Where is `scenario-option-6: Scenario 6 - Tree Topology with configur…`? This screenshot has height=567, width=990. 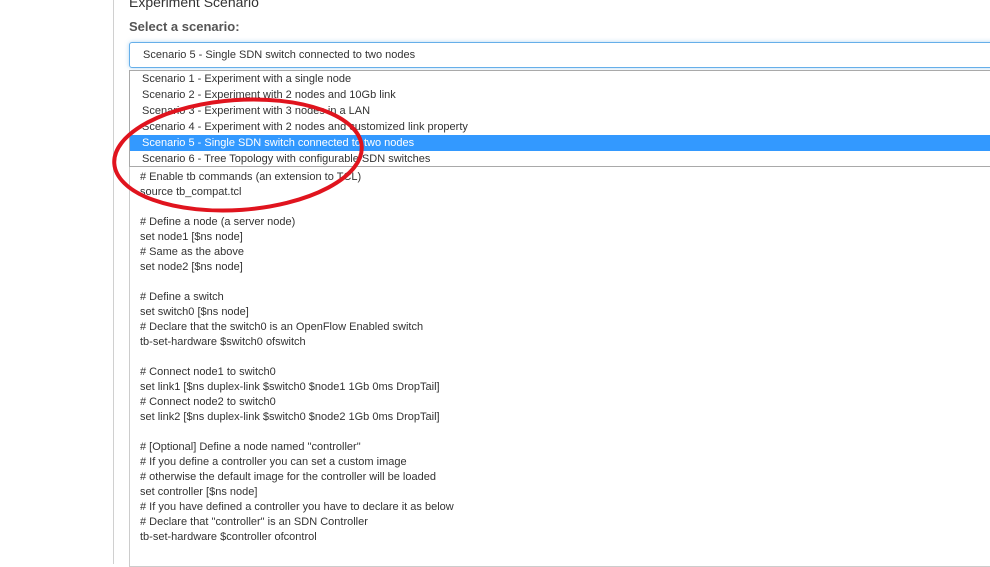
scenario-option-6: Scenario 6 - Tree Topology with configur… is located at coordinates (560, 159).